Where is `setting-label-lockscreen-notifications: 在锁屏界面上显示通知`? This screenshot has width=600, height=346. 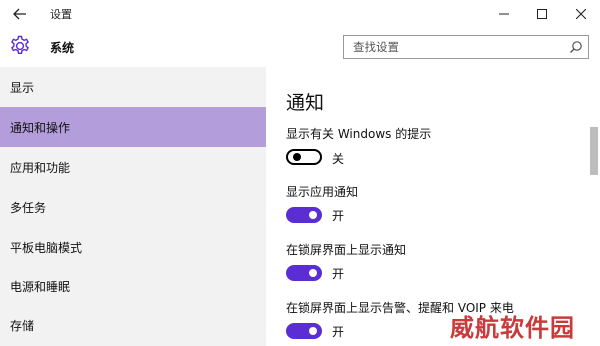 setting-label-lockscreen-notifications: 在锁屏界面上显示通知 is located at coordinates (346, 250).